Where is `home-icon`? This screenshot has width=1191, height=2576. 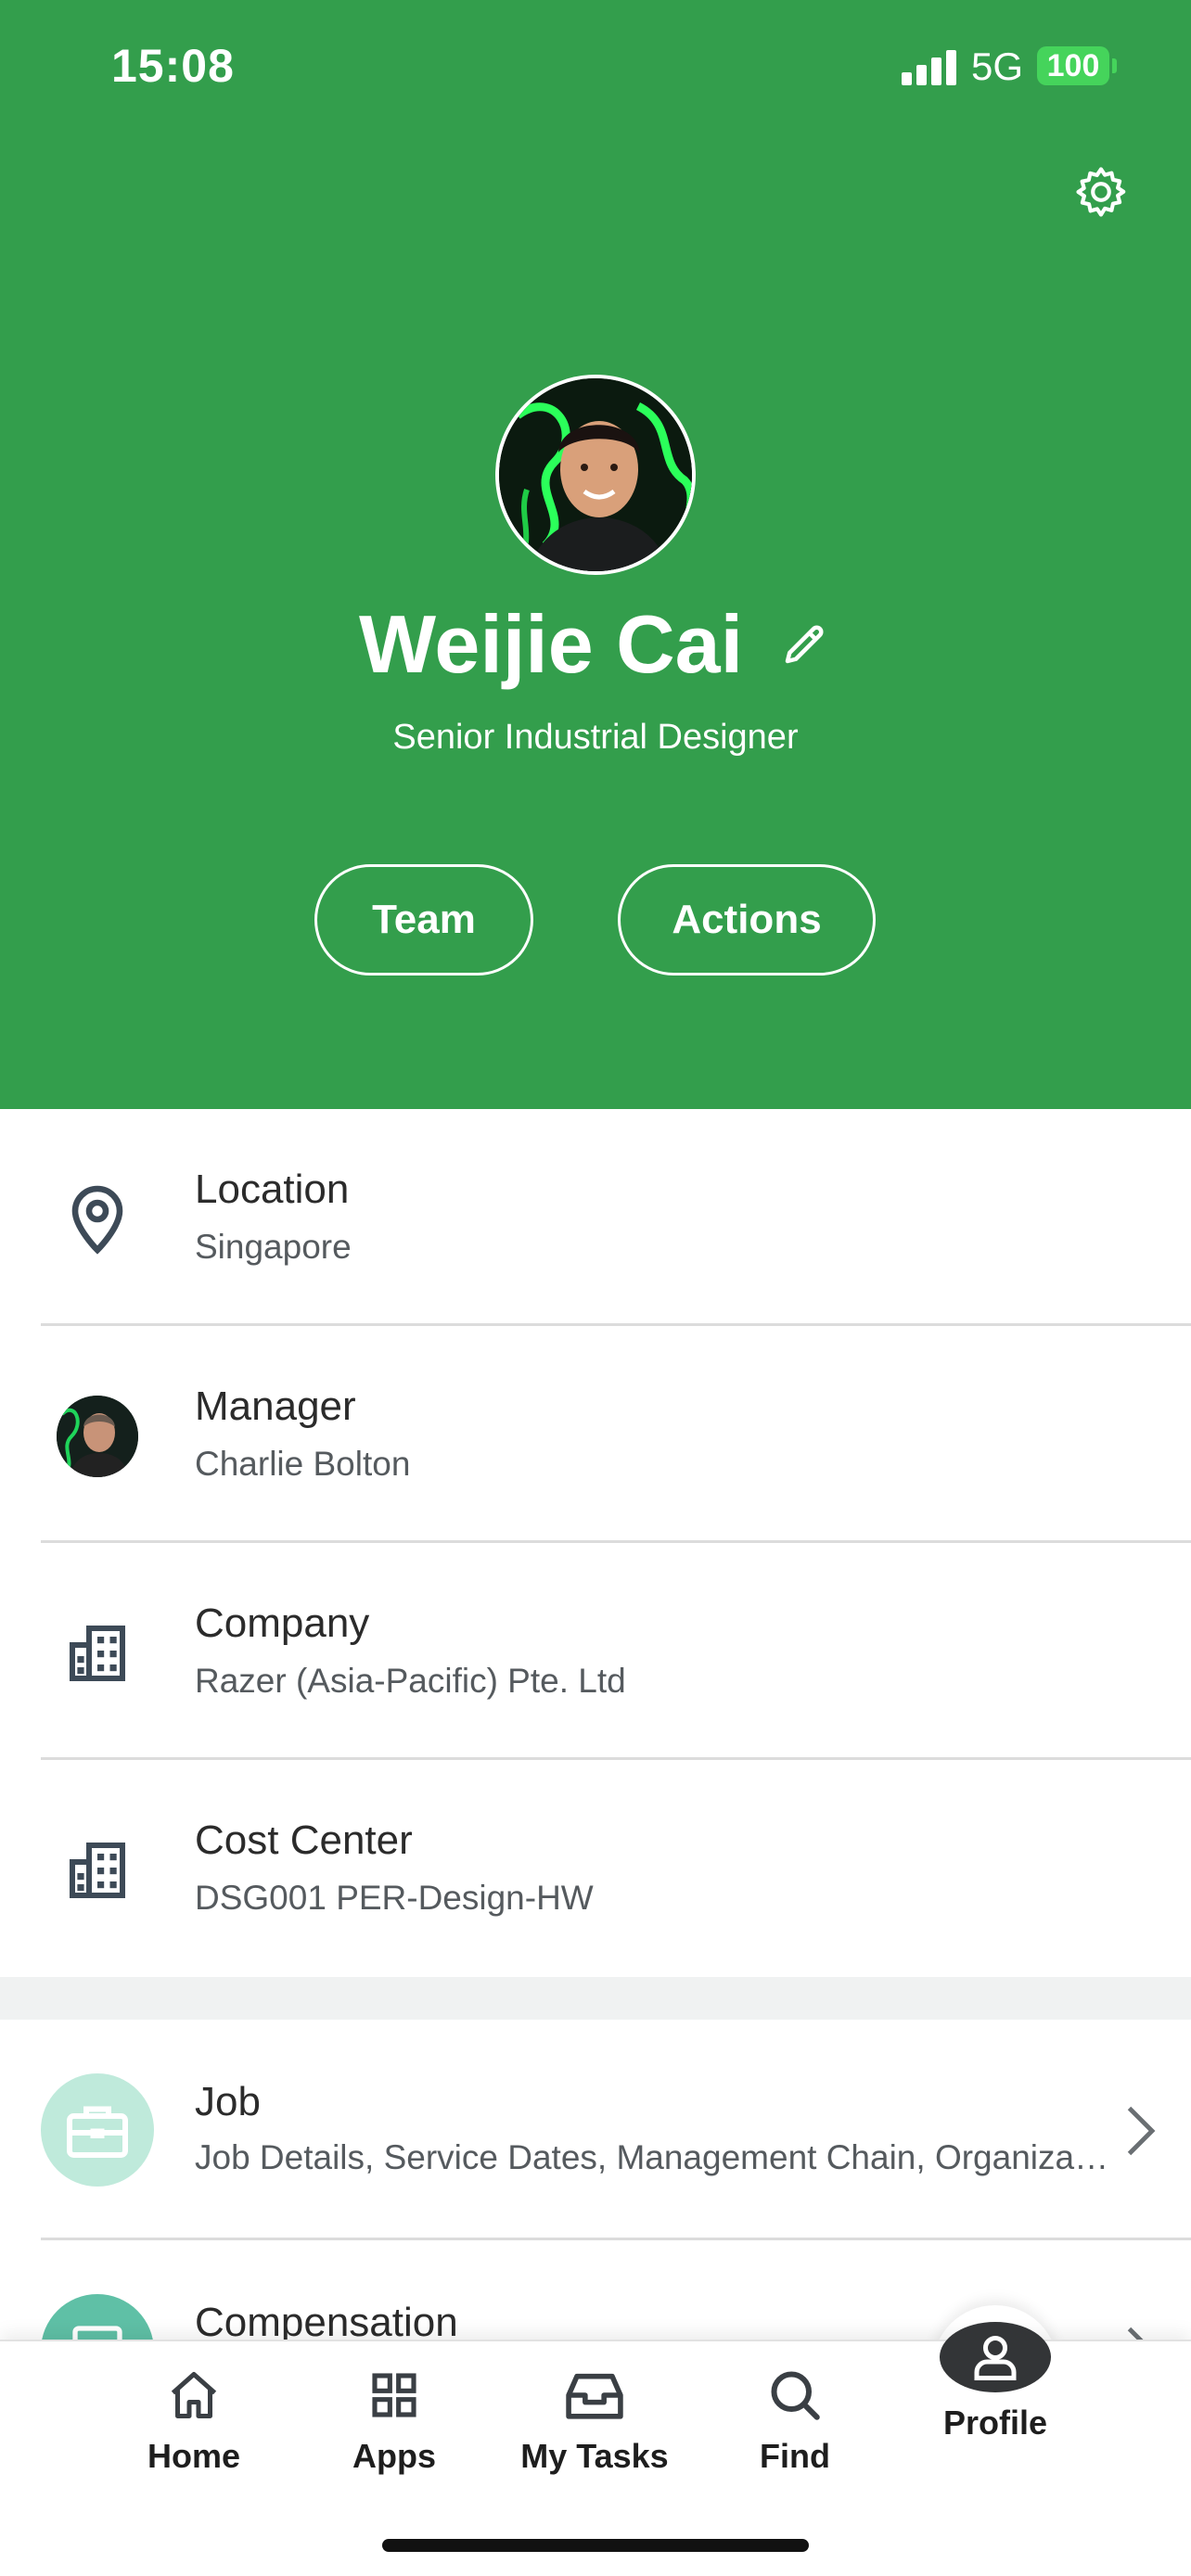
home-icon is located at coordinates (194, 2395).